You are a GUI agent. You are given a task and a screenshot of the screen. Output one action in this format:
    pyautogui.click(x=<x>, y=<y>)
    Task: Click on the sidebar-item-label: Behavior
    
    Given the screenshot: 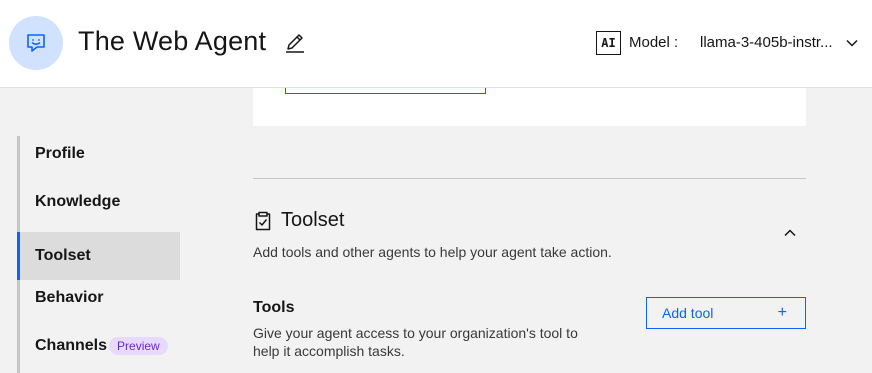 What is the action you would take?
    pyautogui.click(x=69, y=297)
    